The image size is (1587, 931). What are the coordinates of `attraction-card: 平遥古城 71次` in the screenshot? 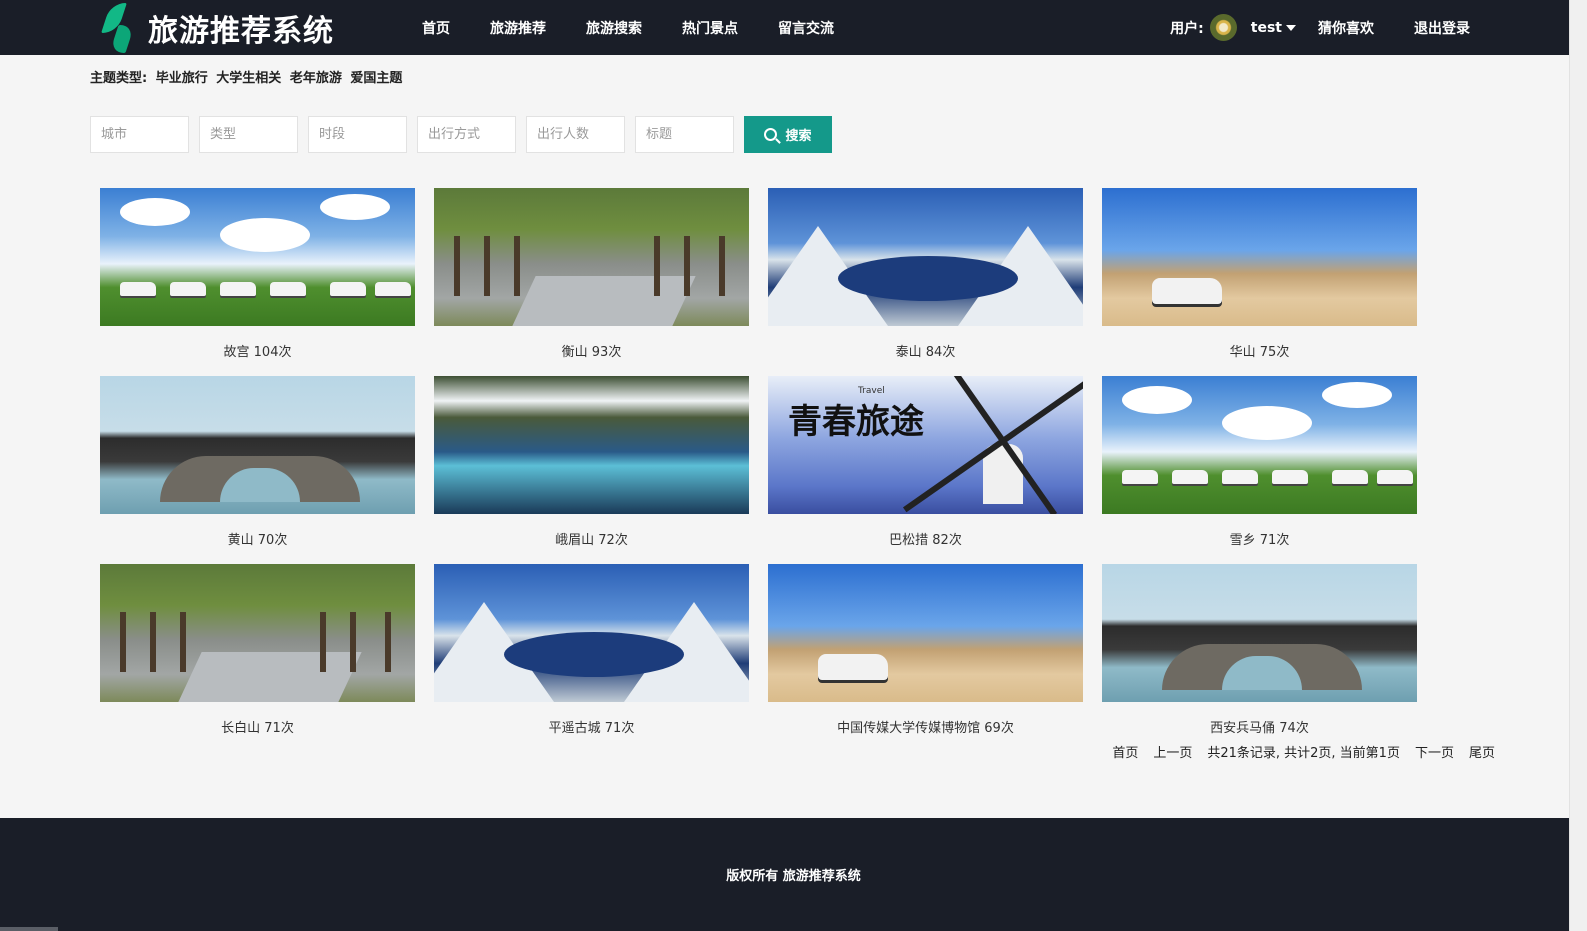 It's located at (591, 658).